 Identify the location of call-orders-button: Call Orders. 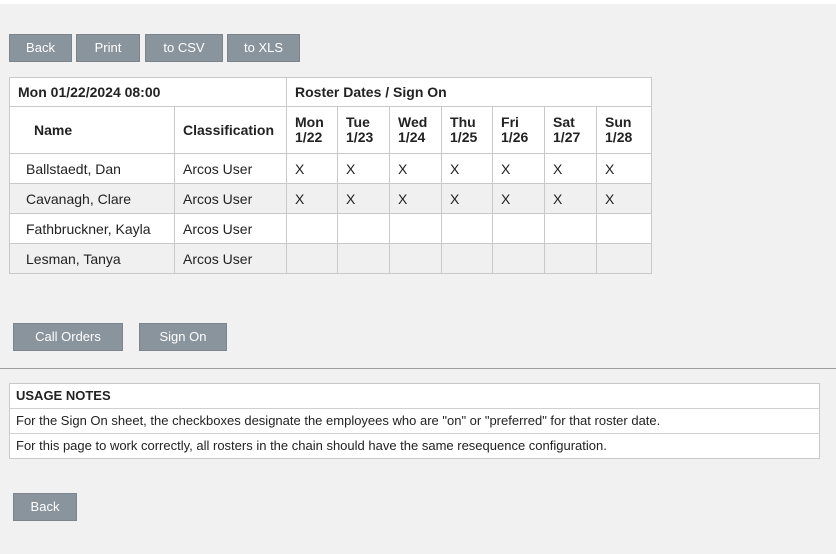
(68, 337).